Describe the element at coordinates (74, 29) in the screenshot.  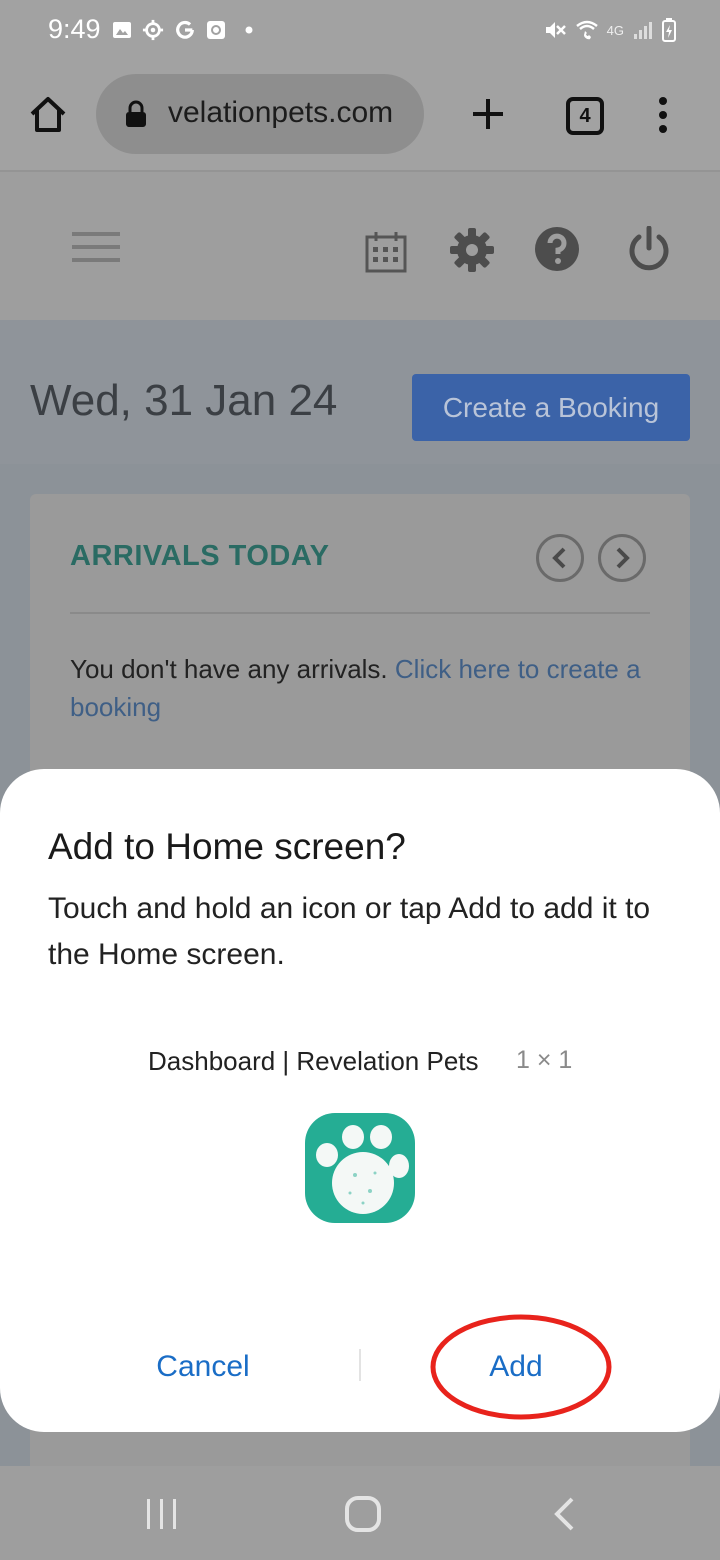
I see `status-time: 9:49` at that location.